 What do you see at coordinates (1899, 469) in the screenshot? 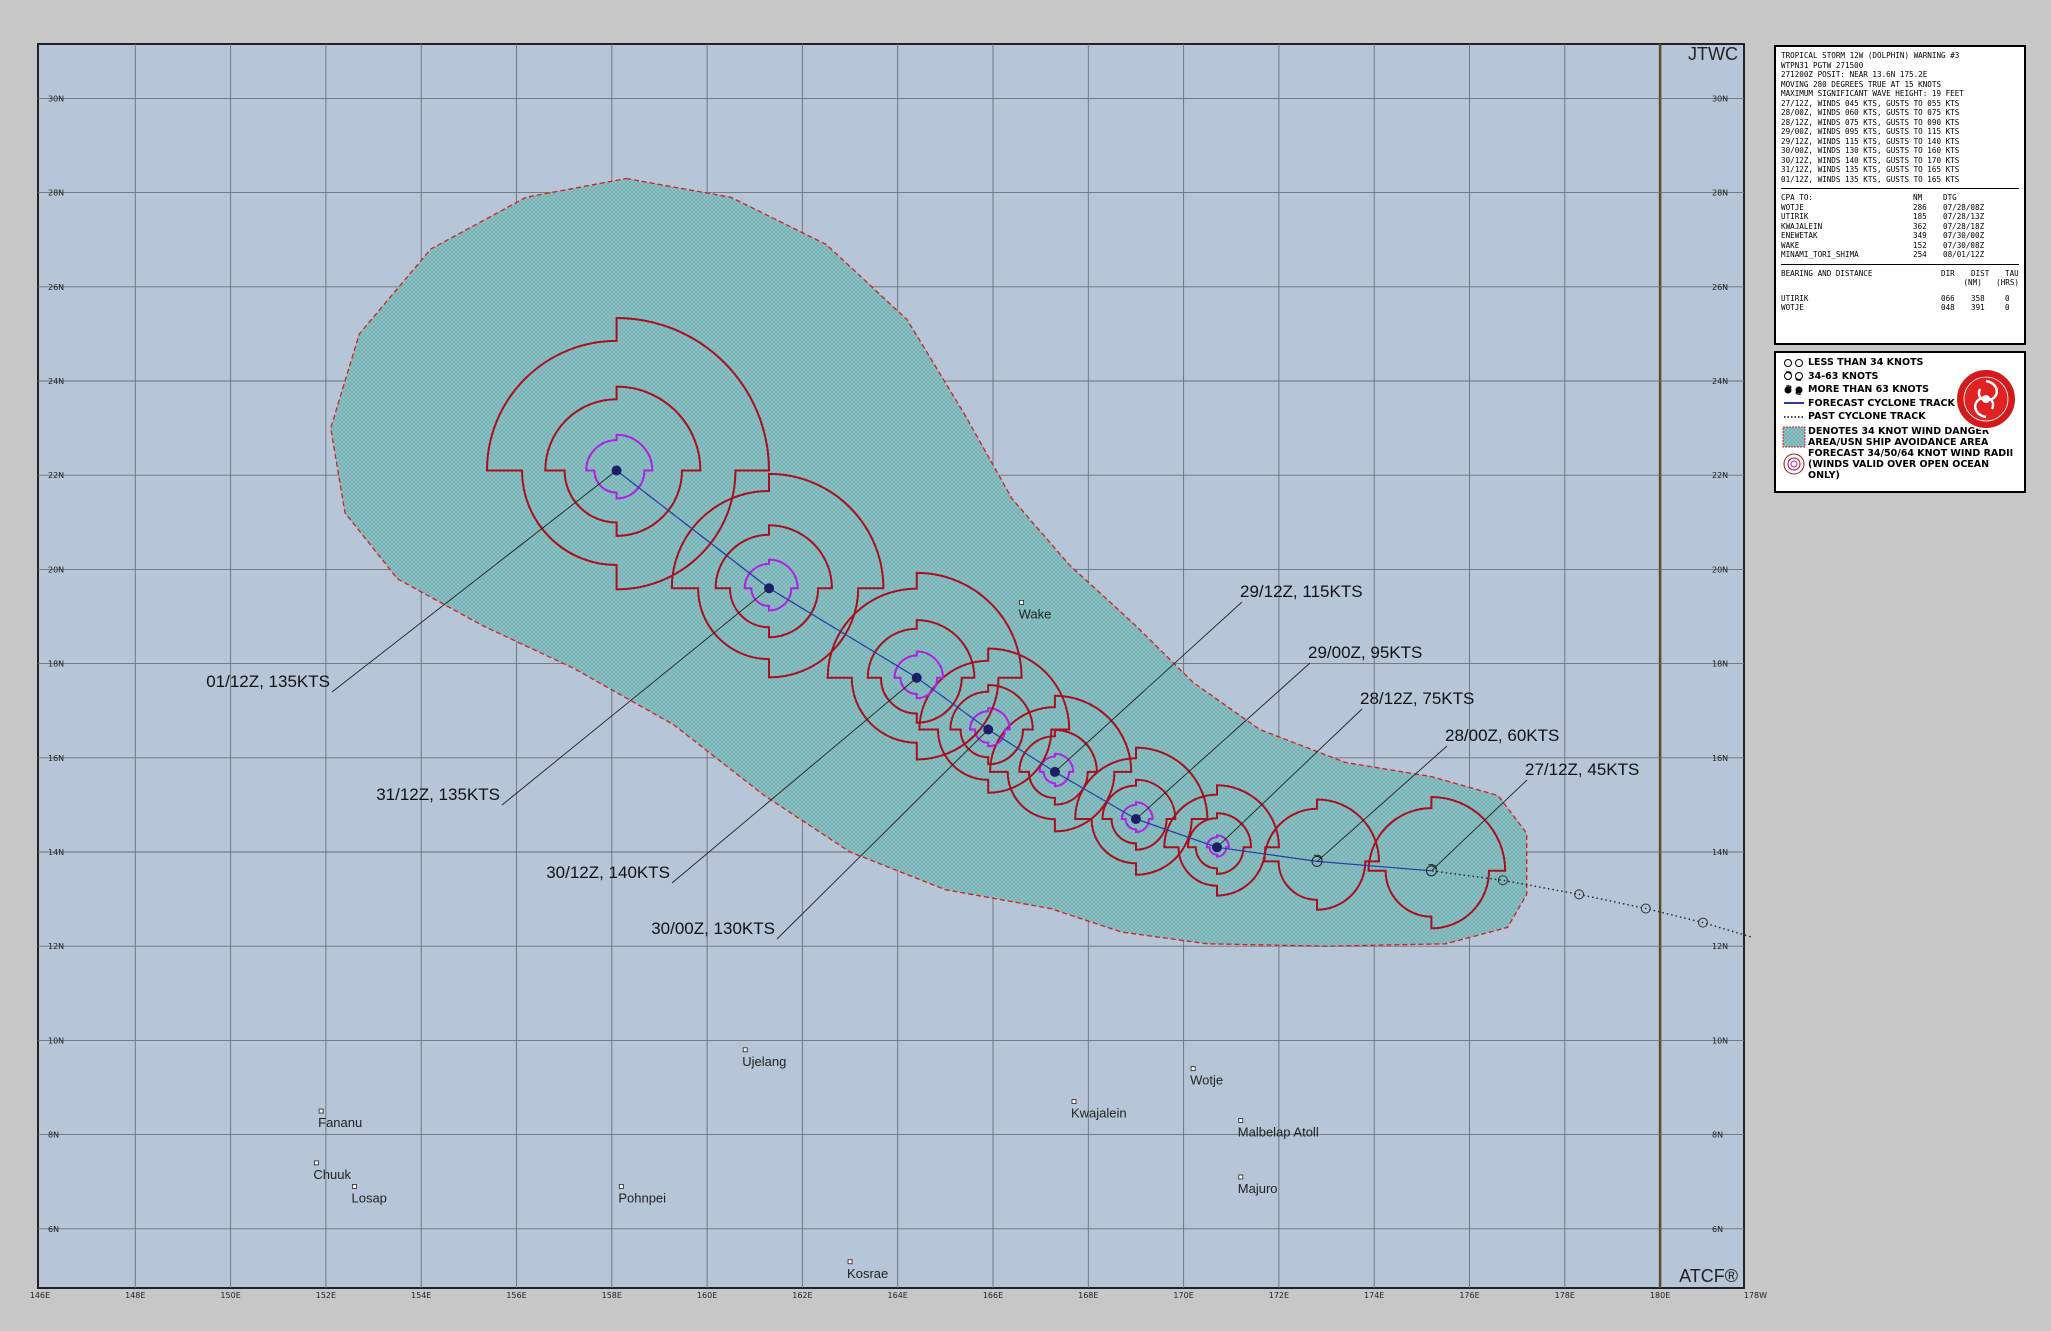
I see `legend-radii-label-2: (WINDS VALID OVER OPEN OCEAN ONLY)` at bounding box center [1899, 469].